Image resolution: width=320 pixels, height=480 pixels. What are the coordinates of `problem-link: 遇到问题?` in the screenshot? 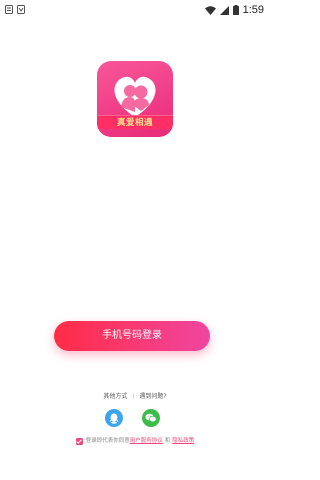 It's located at (152, 396).